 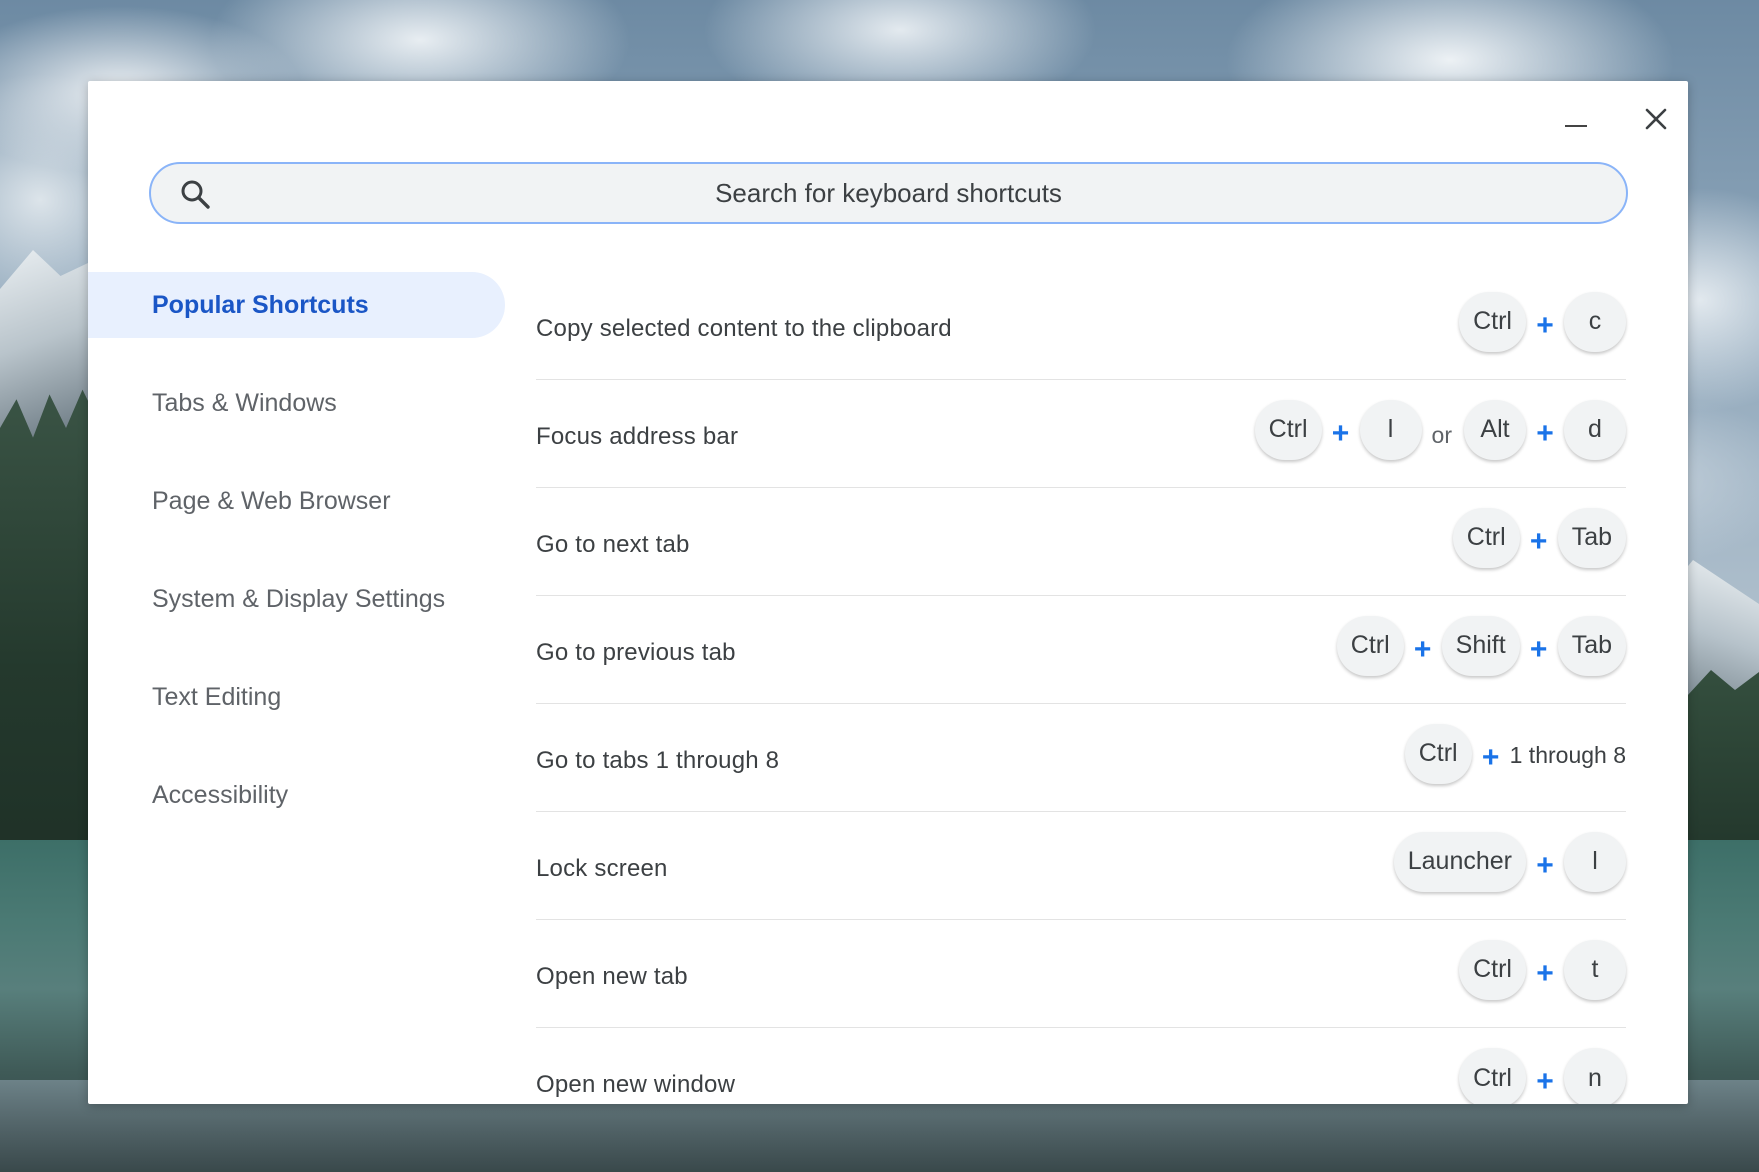 I want to click on shortcut-keys: Ctrl + n, so click(x=1542, y=1076).